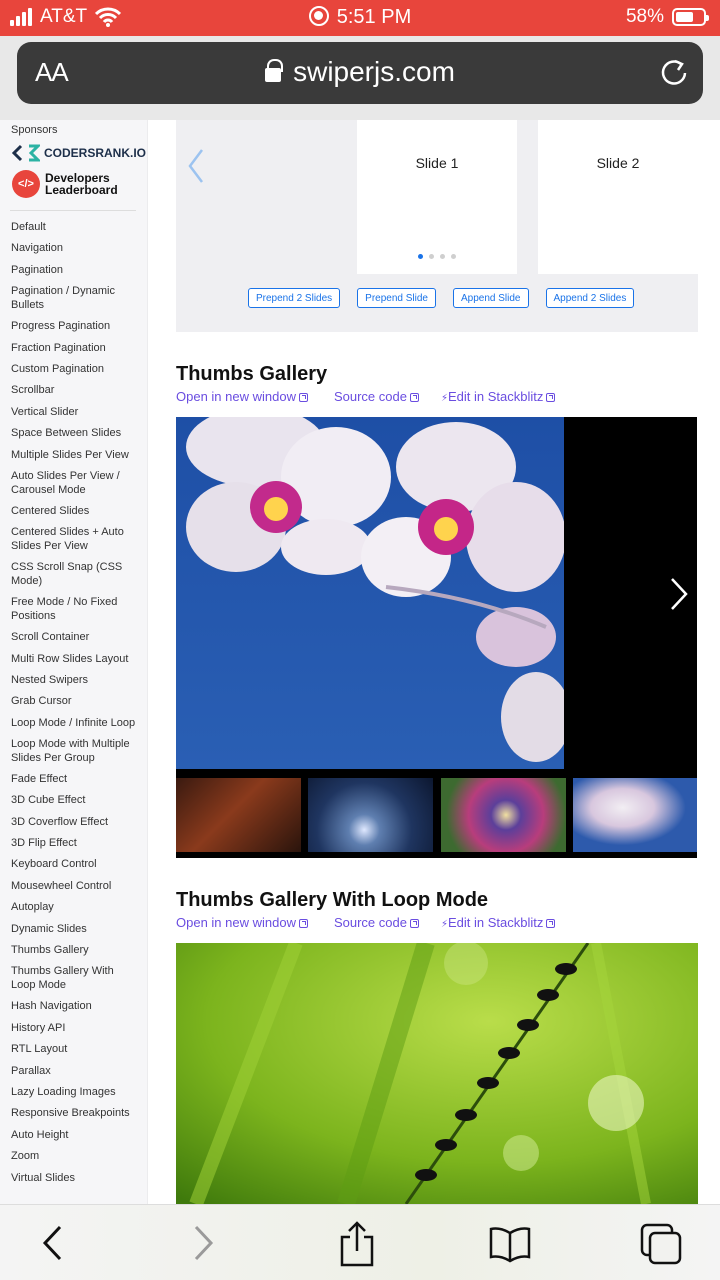 This screenshot has width=720, height=1280. What do you see at coordinates (34, 130) in the screenshot?
I see `sponsors-label: Sponsors` at bounding box center [34, 130].